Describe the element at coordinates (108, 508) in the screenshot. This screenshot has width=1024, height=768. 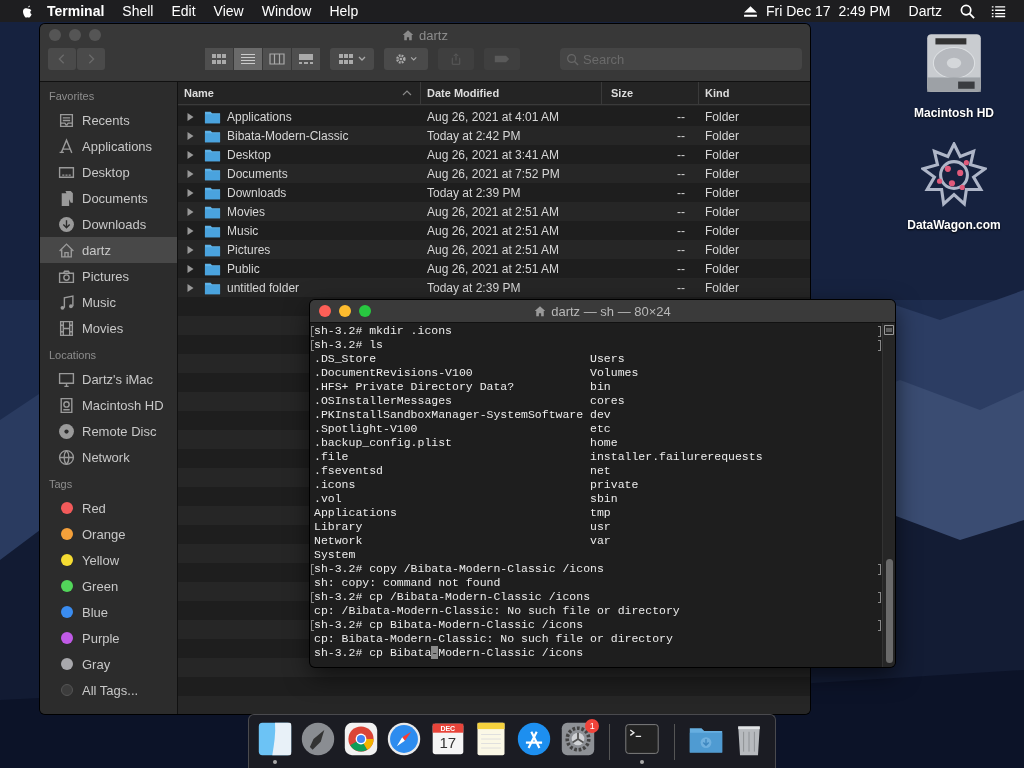
I see `sidebar-item: Red` at that location.